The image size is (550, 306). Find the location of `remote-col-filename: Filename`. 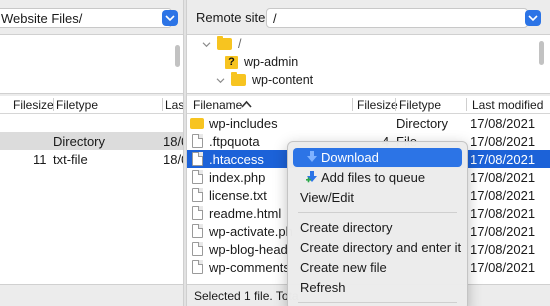

remote-col-filename: Filename is located at coordinates (217, 105).